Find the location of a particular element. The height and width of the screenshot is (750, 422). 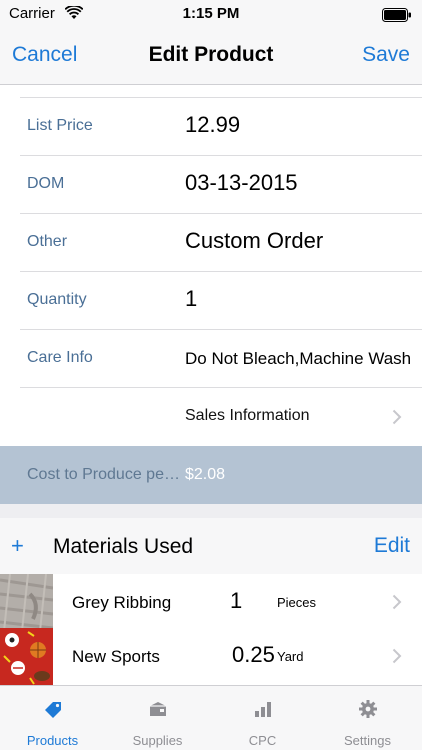

tab-bar: Products Supplies CPC Settings is located at coordinates (211, 717).